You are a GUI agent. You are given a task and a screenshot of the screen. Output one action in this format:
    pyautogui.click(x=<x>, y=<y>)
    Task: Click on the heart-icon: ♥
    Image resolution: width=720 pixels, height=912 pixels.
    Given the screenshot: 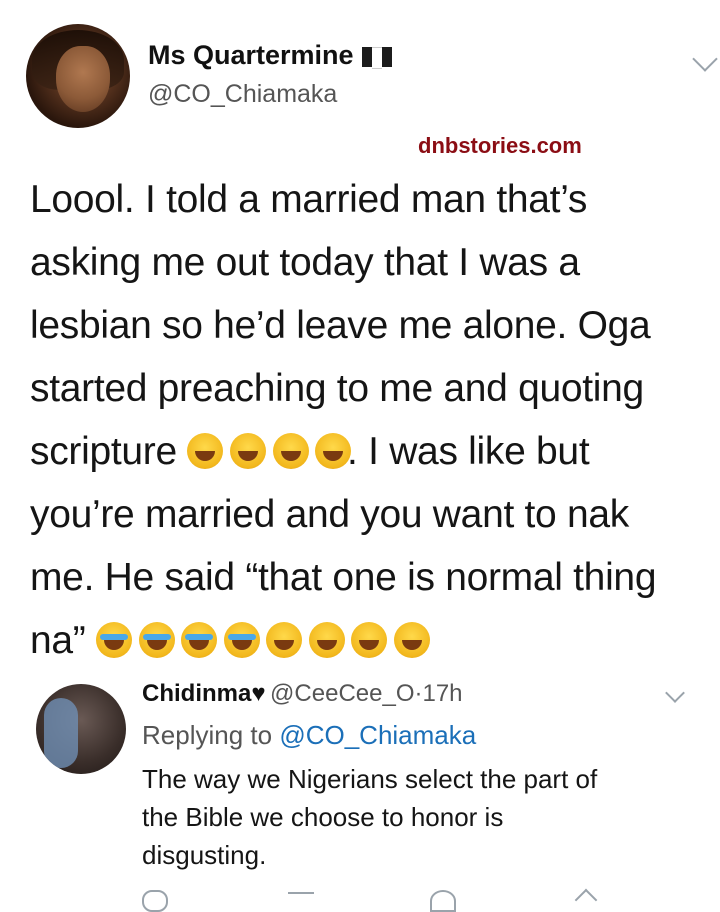 What is the action you would take?
    pyautogui.click(x=258, y=693)
    